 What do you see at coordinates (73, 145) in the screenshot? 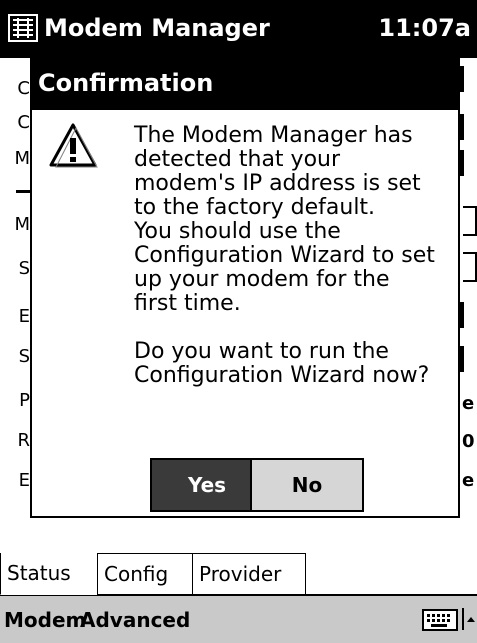
I see `warning-exclamation-icon` at bounding box center [73, 145].